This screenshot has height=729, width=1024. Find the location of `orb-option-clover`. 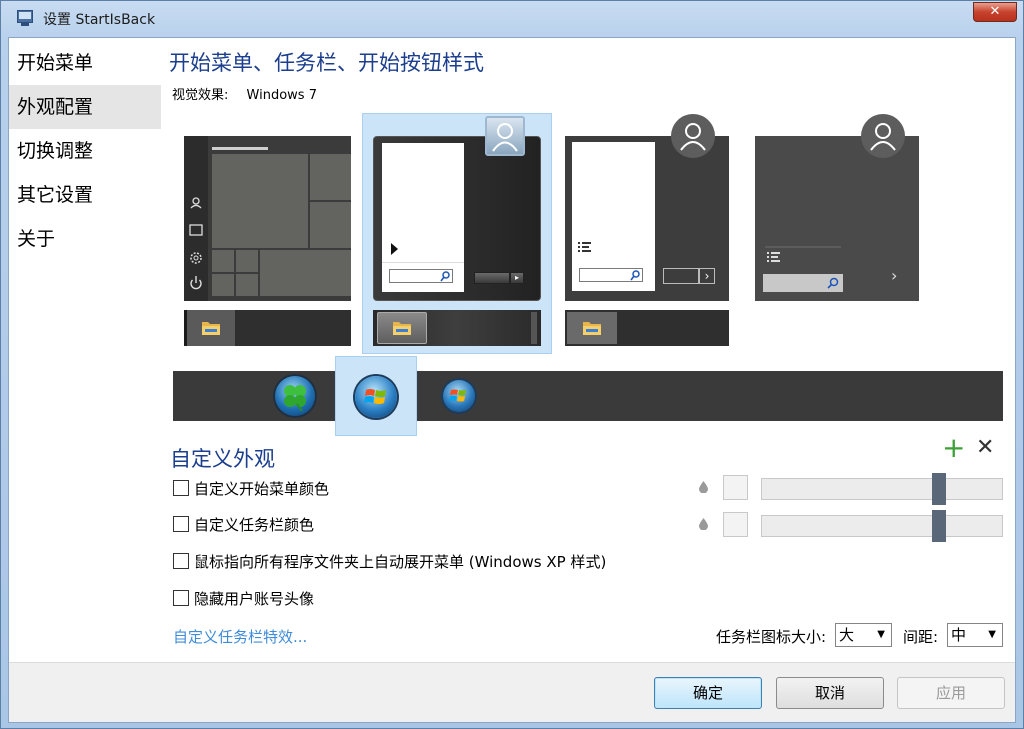

orb-option-clover is located at coordinates (295, 396).